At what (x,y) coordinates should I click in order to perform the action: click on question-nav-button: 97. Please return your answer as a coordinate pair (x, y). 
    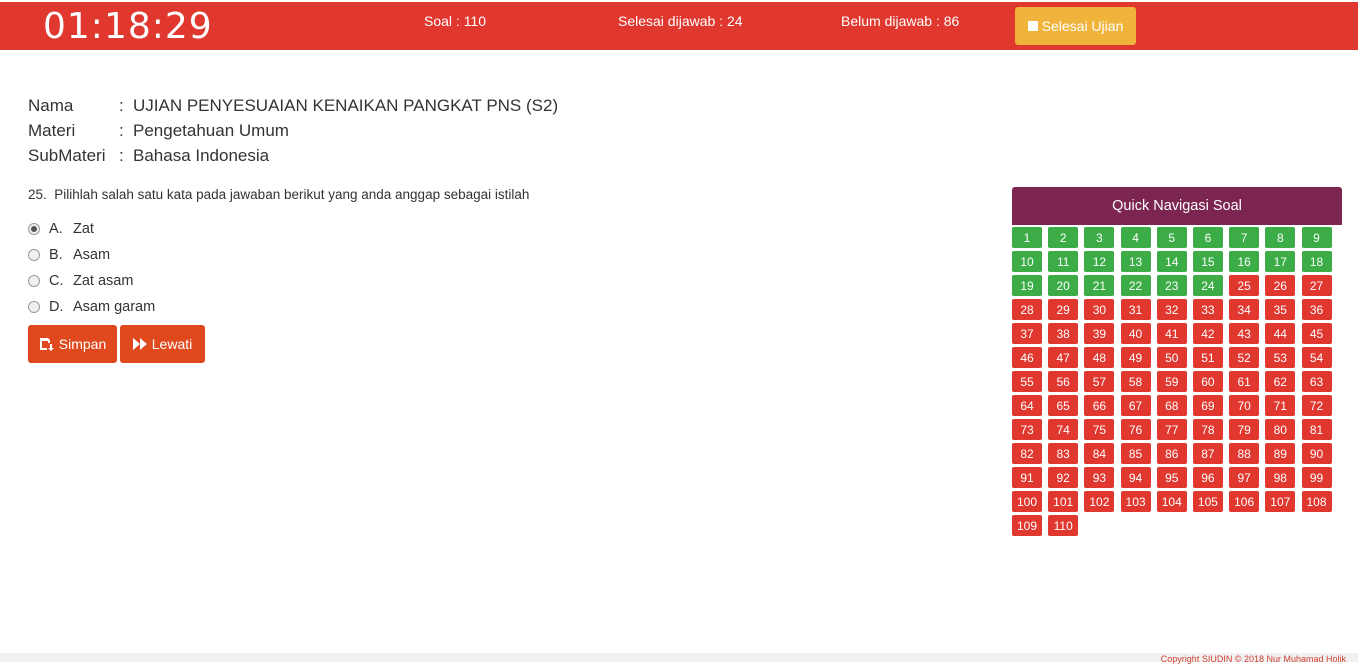
    Looking at the image, I should click on (1244, 477).